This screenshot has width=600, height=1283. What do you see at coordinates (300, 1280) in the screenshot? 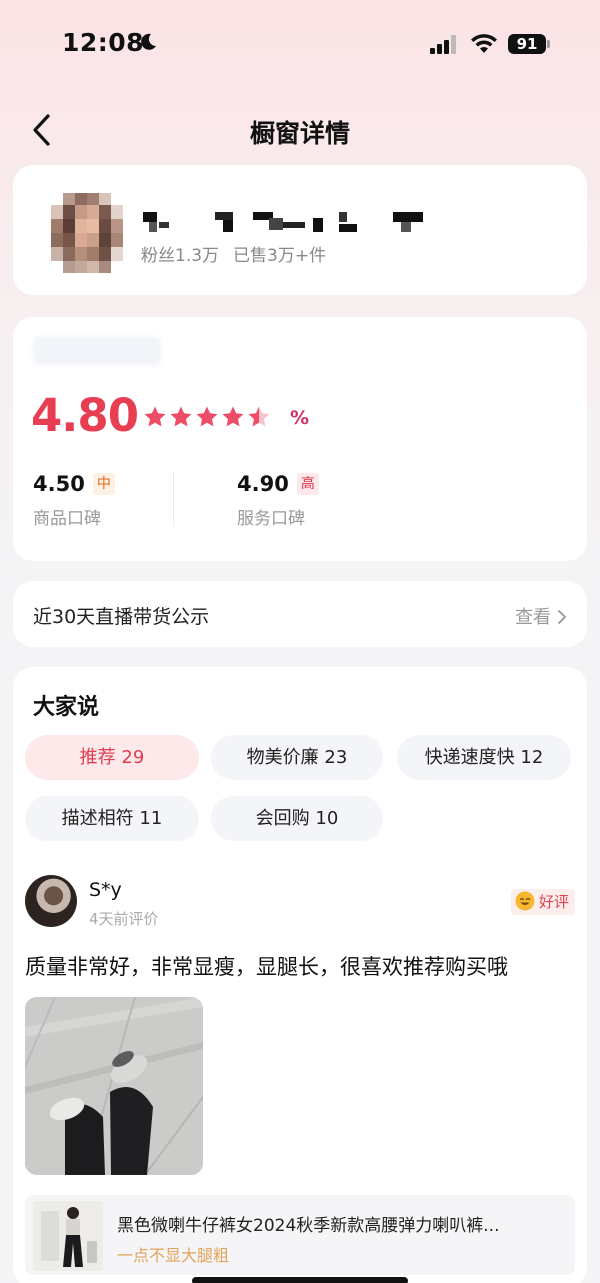
I see `home-indicator` at bounding box center [300, 1280].